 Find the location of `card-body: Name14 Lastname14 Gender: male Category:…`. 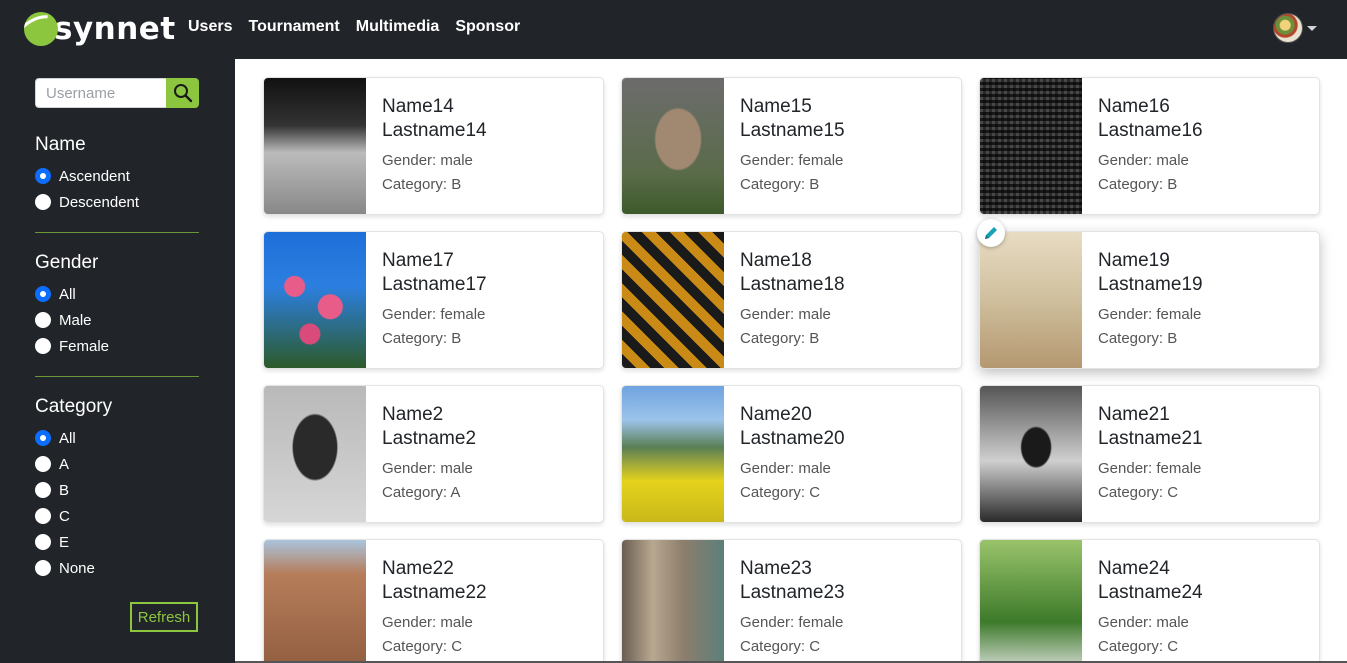

card-body: Name14 Lastname14 Gender: male Category:… is located at coordinates (426, 146).